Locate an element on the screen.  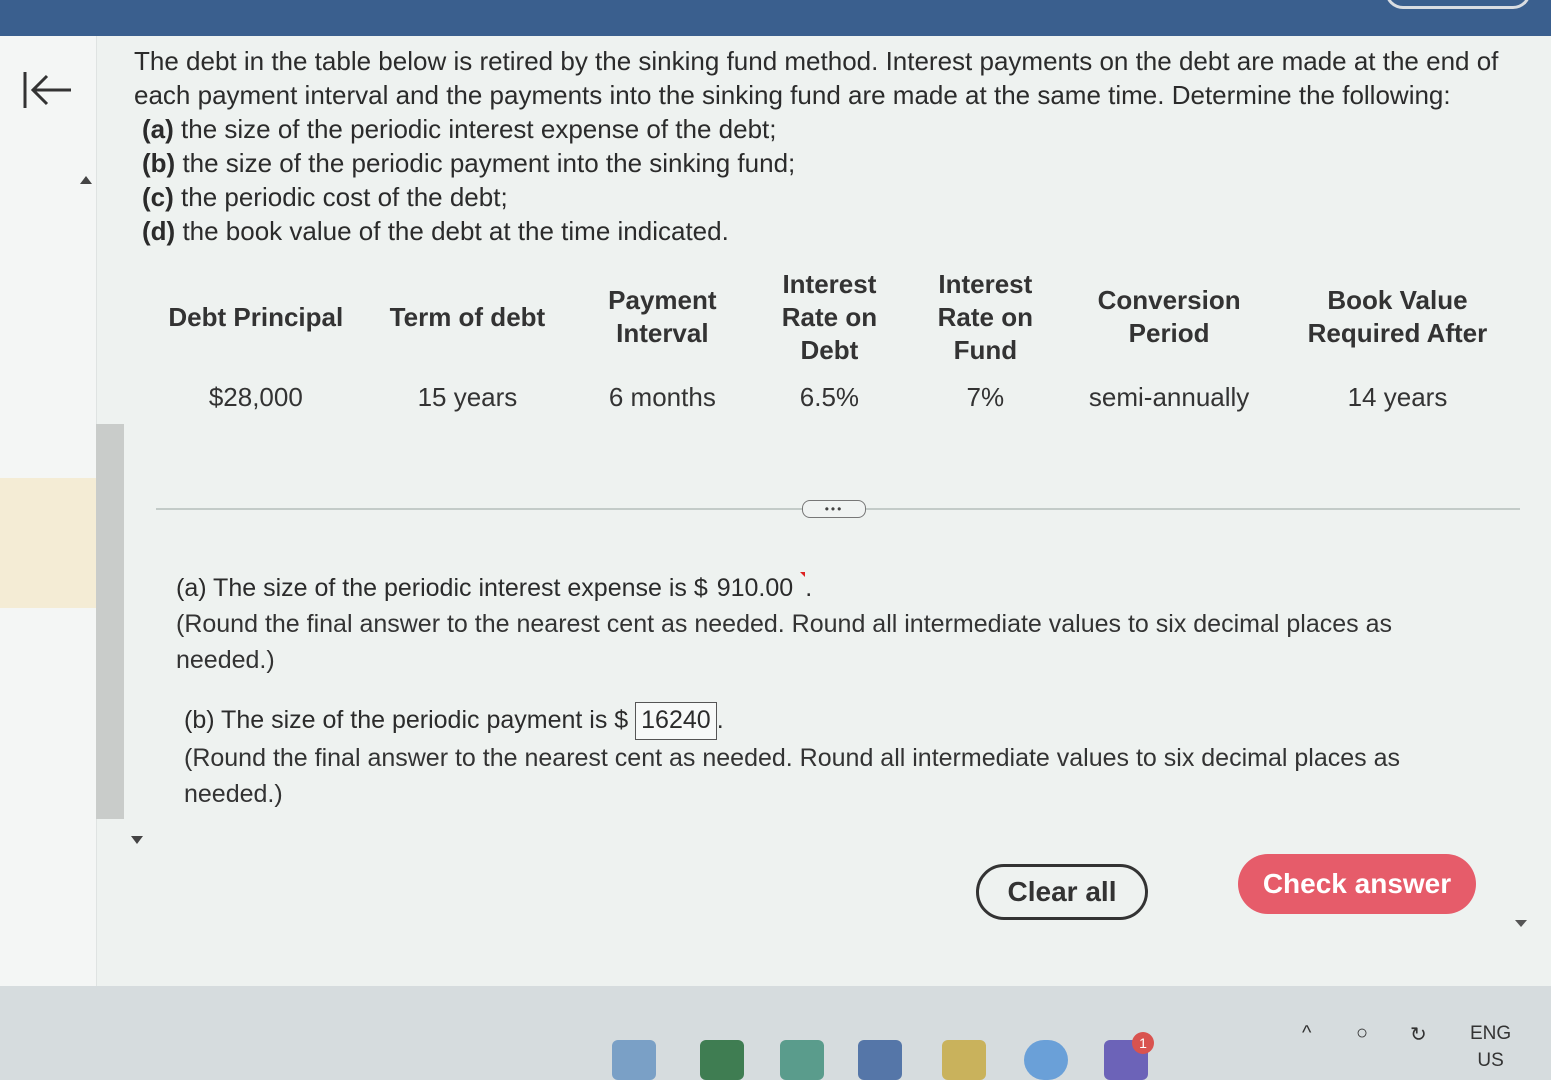
cell-payment-interval: 6 months is located at coordinates (662, 397).